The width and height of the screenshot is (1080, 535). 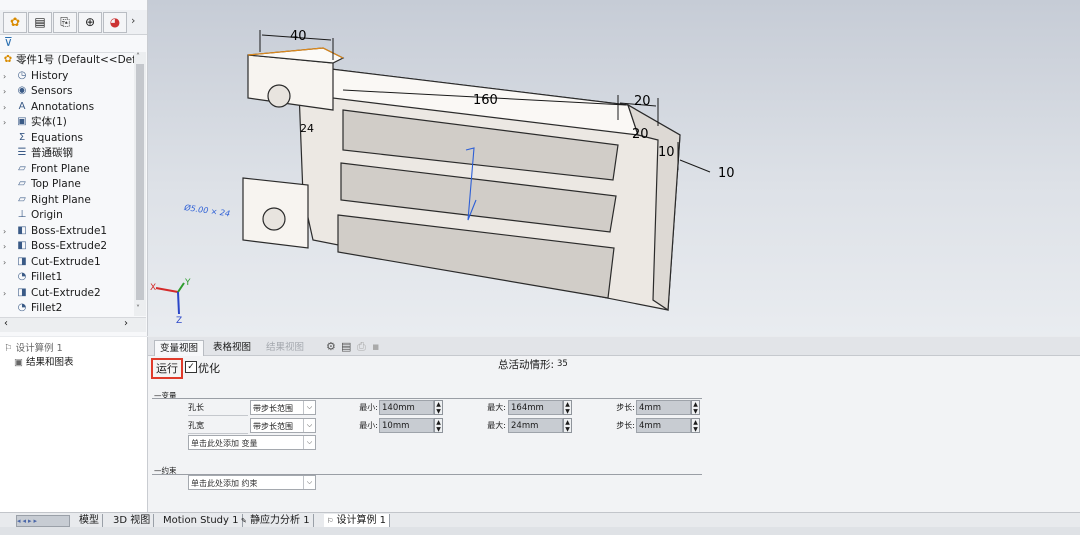 I want to click on min-label: 最小:, so click(x=368, y=425).